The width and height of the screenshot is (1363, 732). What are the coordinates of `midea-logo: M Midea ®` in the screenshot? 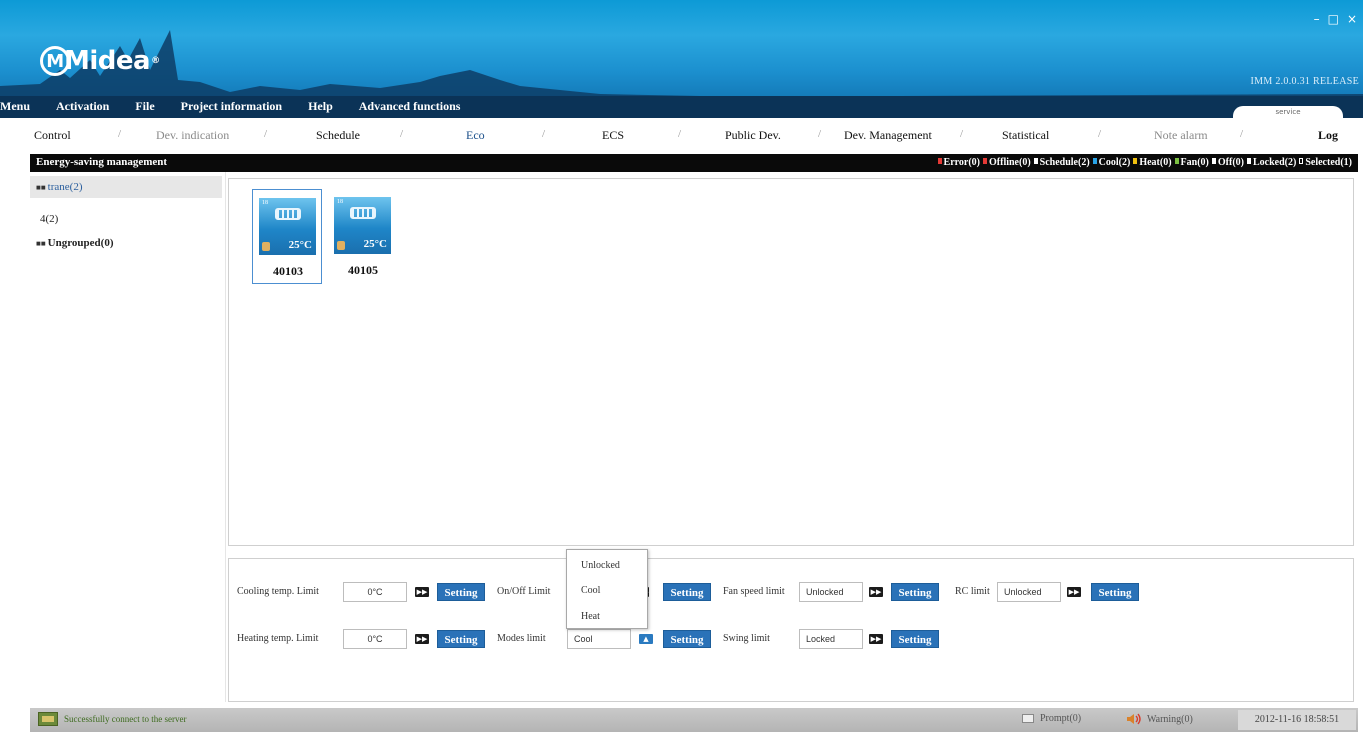 It's located at (100, 61).